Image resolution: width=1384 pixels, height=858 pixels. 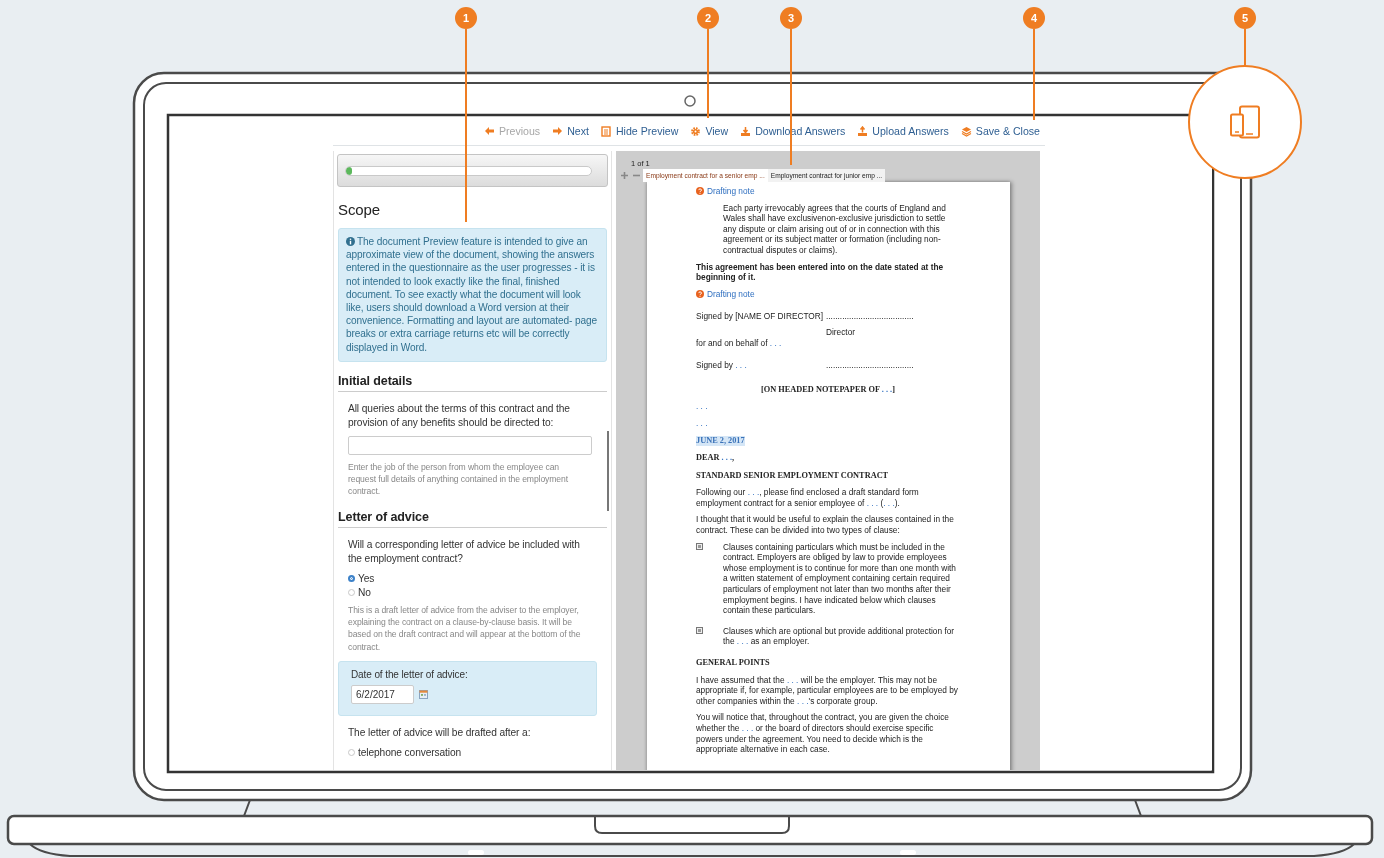 What do you see at coordinates (410, 752) in the screenshot?
I see `radio-label: telephone conversation` at bounding box center [410, 752].